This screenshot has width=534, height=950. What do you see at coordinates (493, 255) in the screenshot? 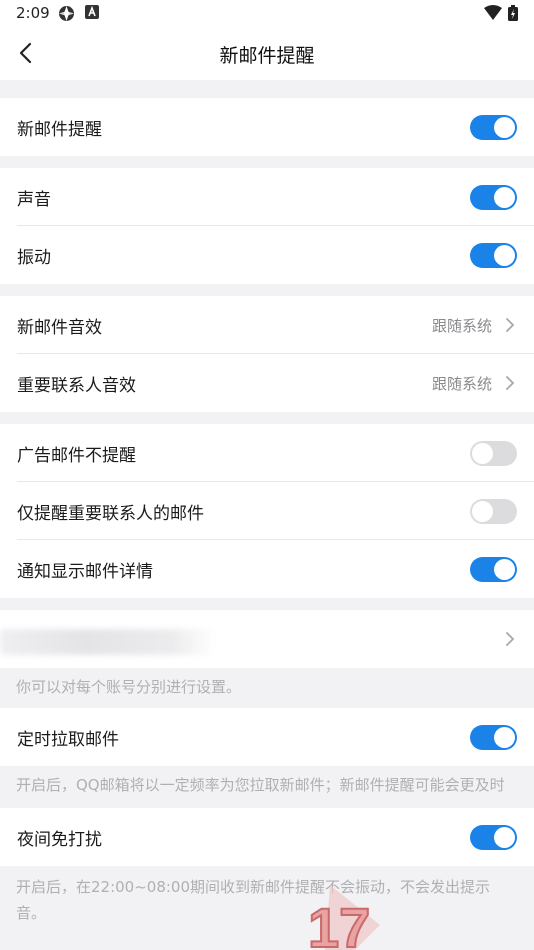
I see `vibrate-toggle` at bounding box center [493, 255].